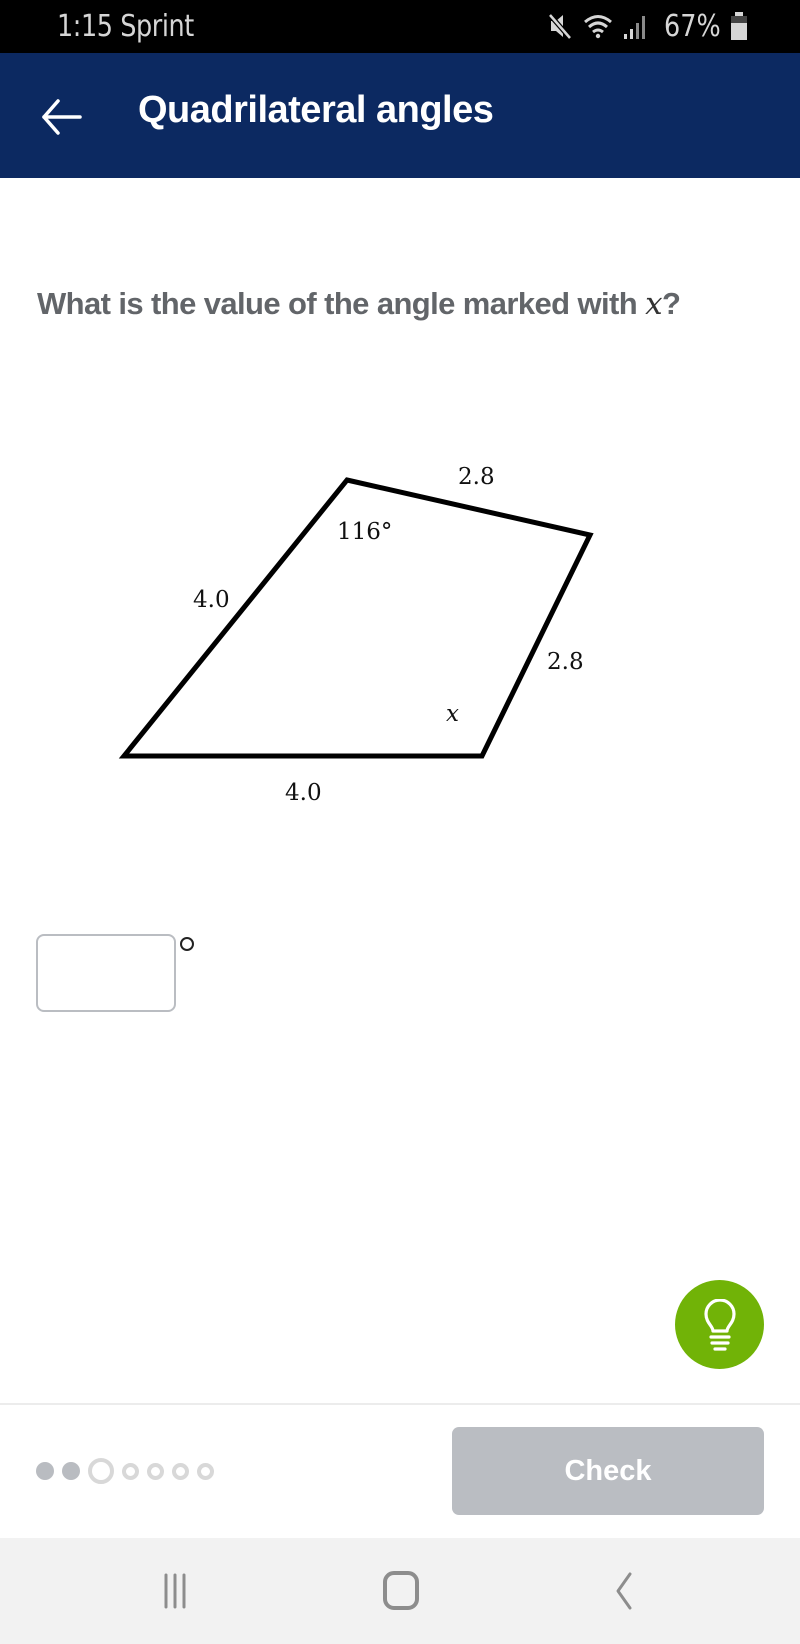 This screenshot has height=1644, width=800. I want to click on system-nav-bar, so click(400, 1591).